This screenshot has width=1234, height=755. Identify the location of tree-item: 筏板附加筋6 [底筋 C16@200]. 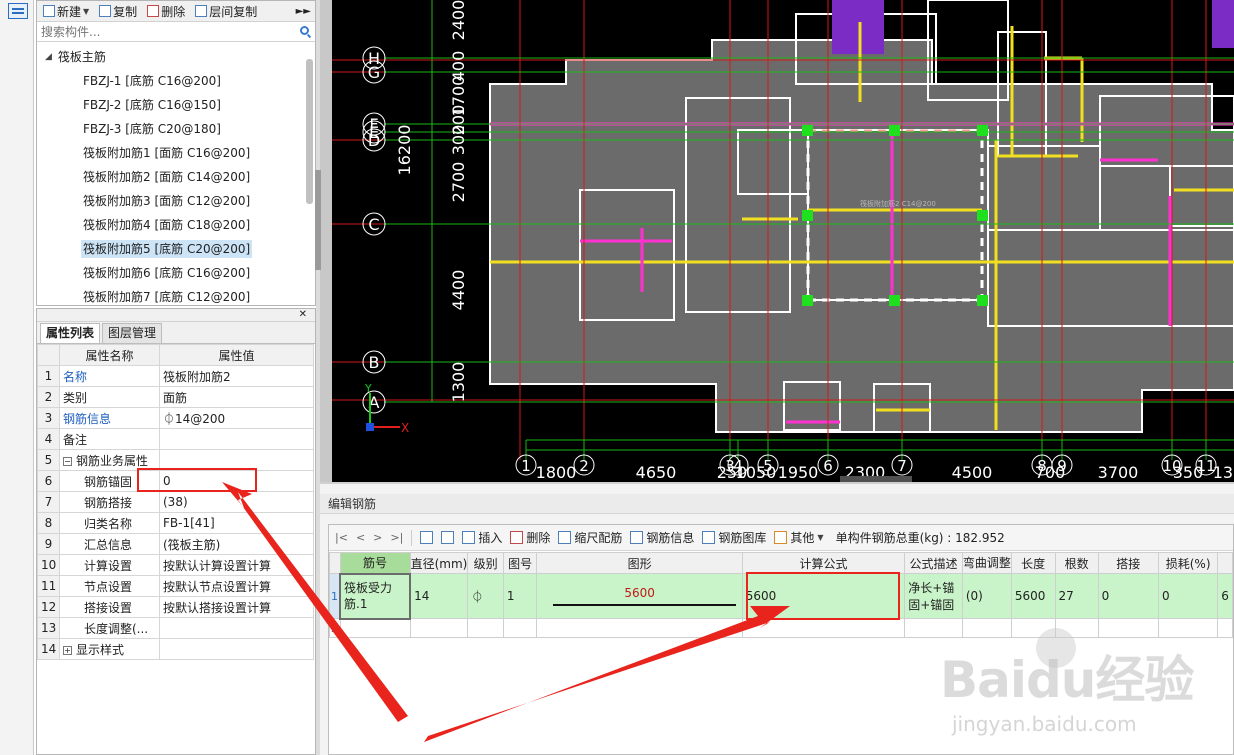
(170, 273).